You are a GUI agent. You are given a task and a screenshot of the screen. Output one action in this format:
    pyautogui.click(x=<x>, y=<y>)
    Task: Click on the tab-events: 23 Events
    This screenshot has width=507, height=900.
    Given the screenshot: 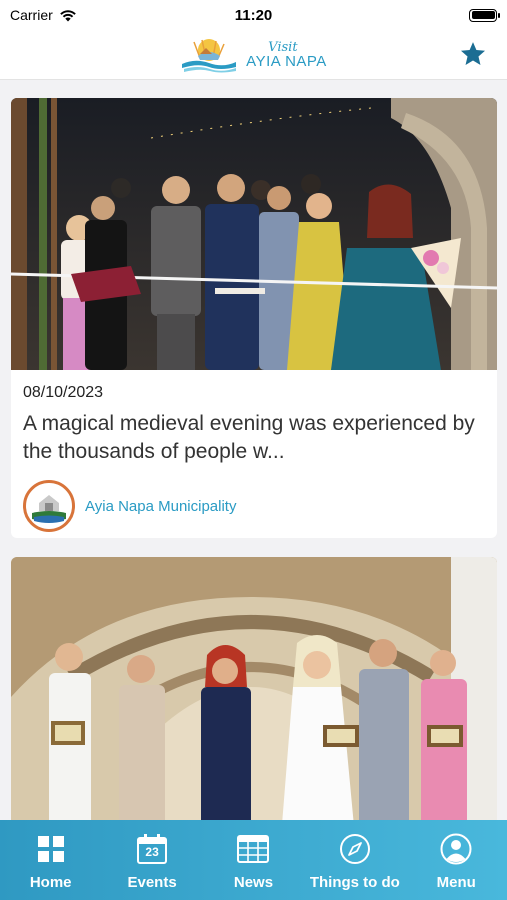 What is the action you would take?
    pyautogui.click(x=152, y=861)
    